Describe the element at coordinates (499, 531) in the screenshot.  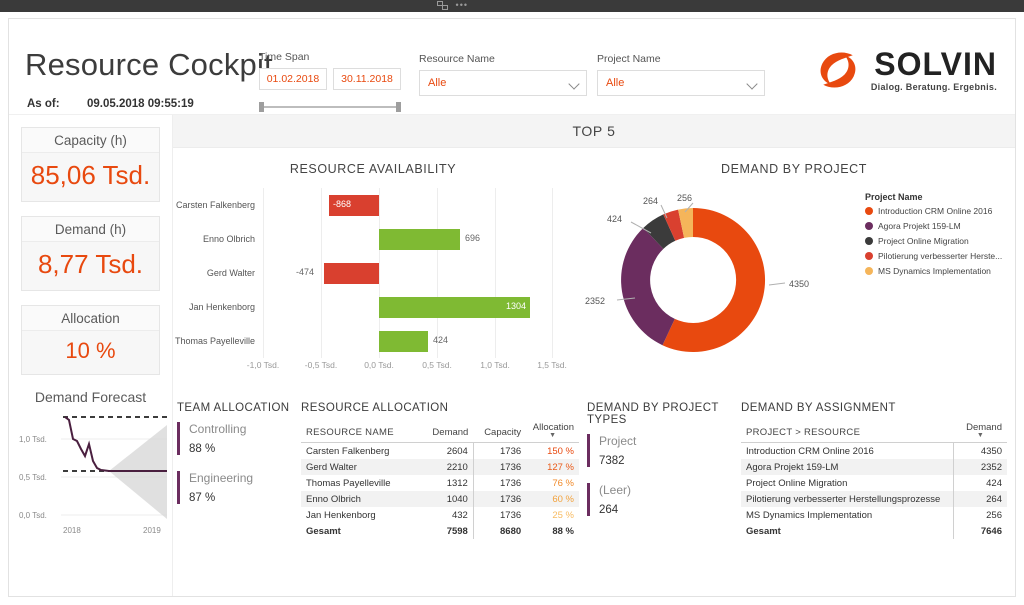
I see `total-capacity: 8680` at that location.